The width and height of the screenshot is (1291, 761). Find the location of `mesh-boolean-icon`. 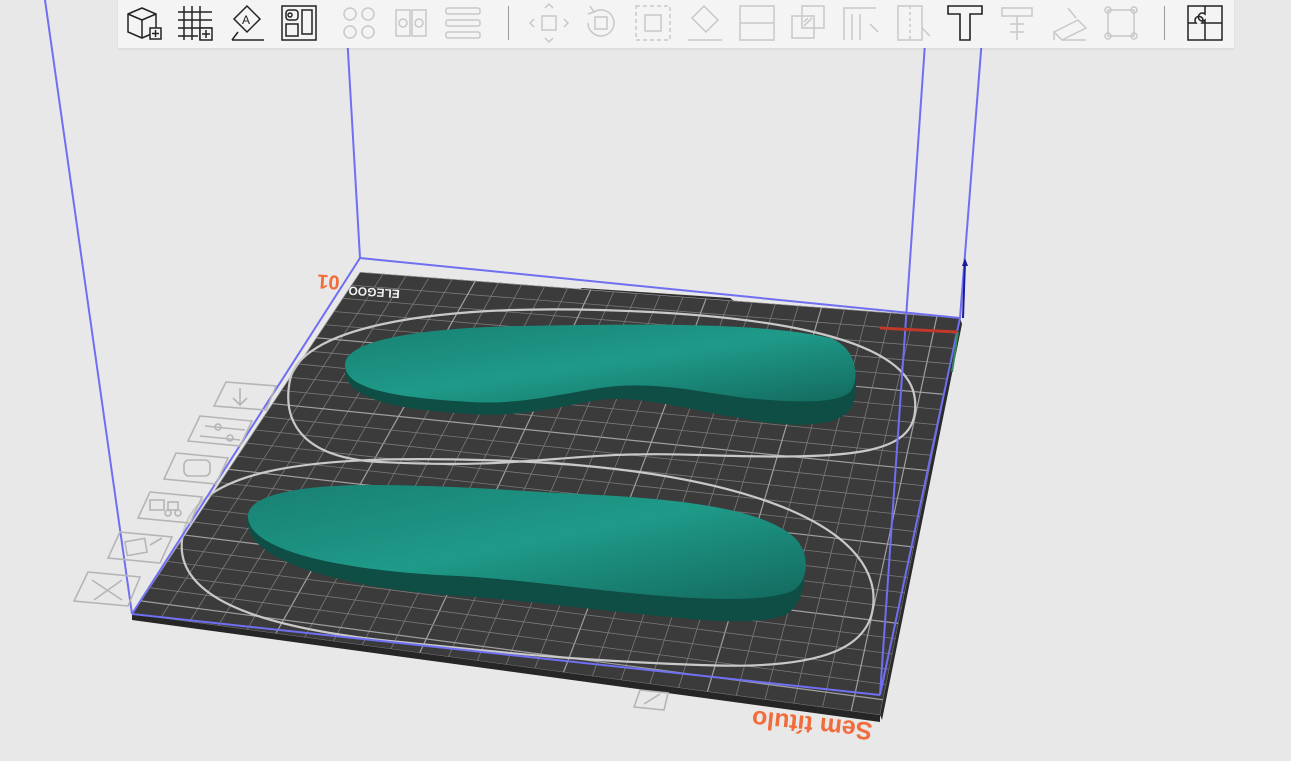

mesh-boolean-icon is located at coordinates (808, 22).